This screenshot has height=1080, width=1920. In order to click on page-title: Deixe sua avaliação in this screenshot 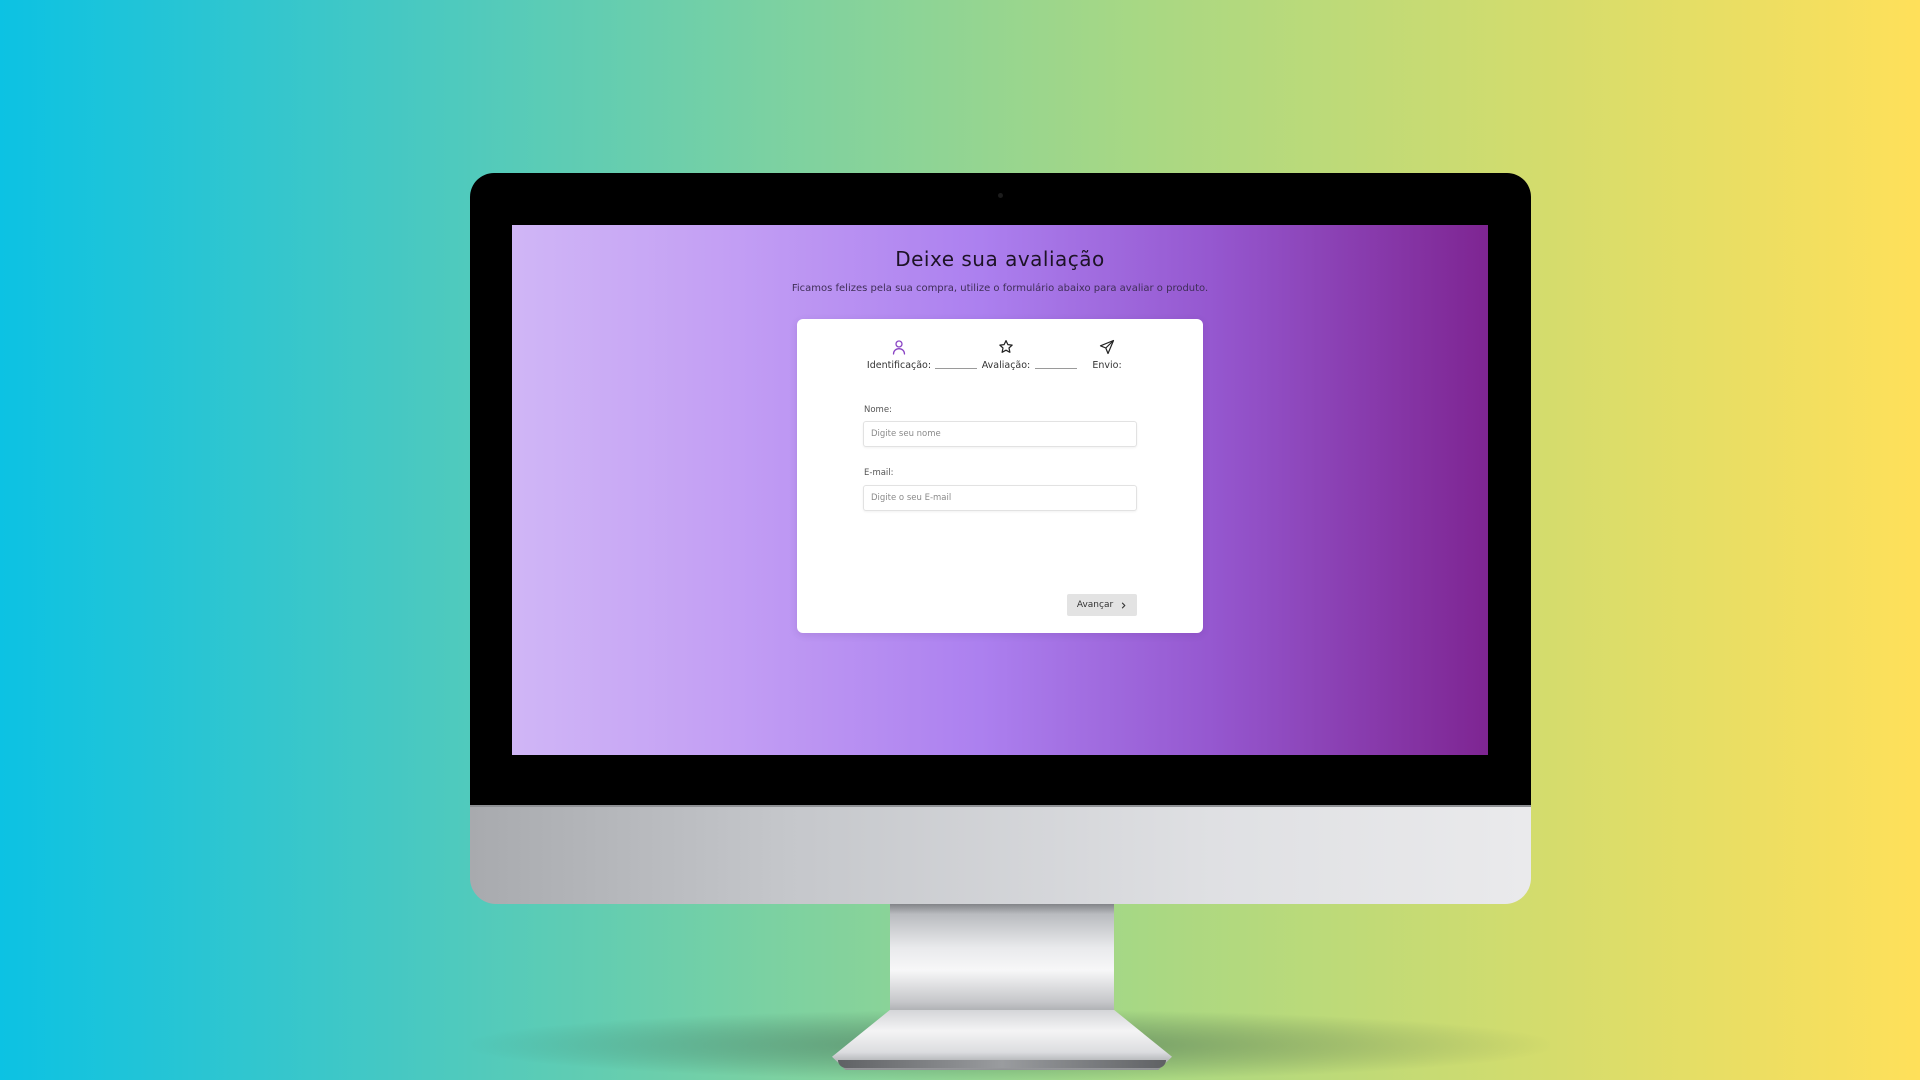, I will do `click(1000, 259)`.